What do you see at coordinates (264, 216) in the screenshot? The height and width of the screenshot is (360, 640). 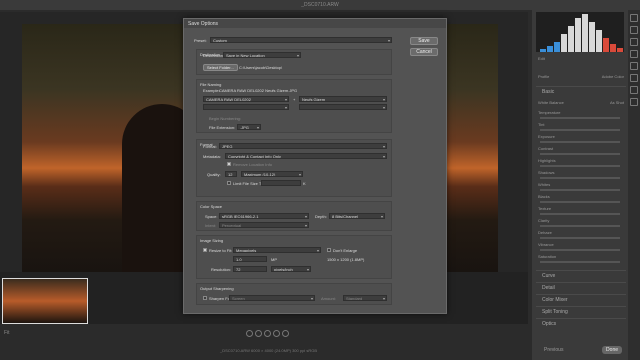 I see `space-select: sRGB IEC61966-2.1` at bounding box center [264, 216].